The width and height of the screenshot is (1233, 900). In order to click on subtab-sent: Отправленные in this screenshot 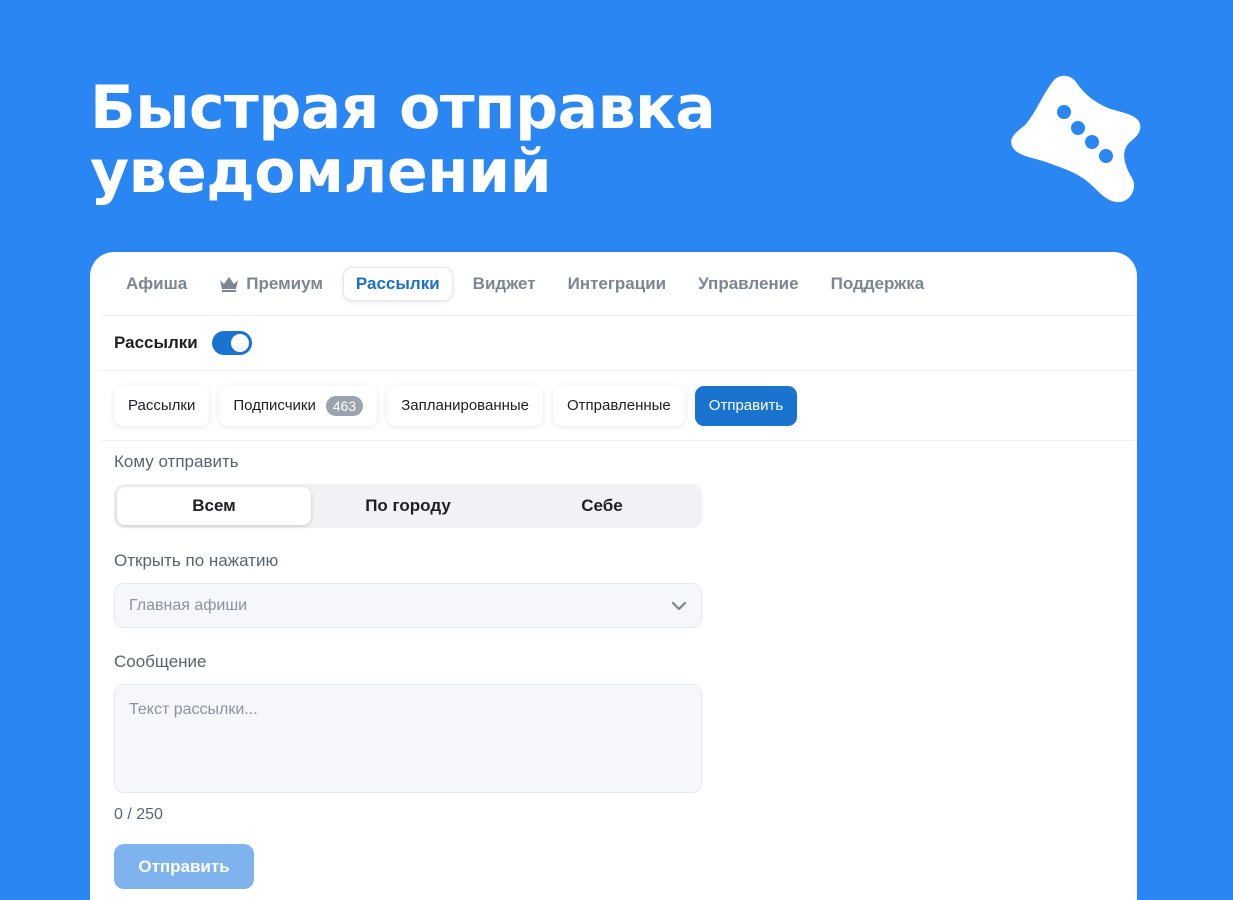, I will do `click(619, 405)`.